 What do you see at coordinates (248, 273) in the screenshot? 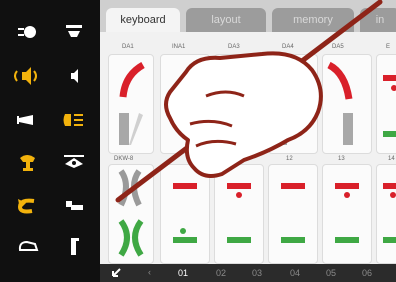
I see `page-bar: ‹ 01 02 03 04 05 06` at bounding box center [248, 273].